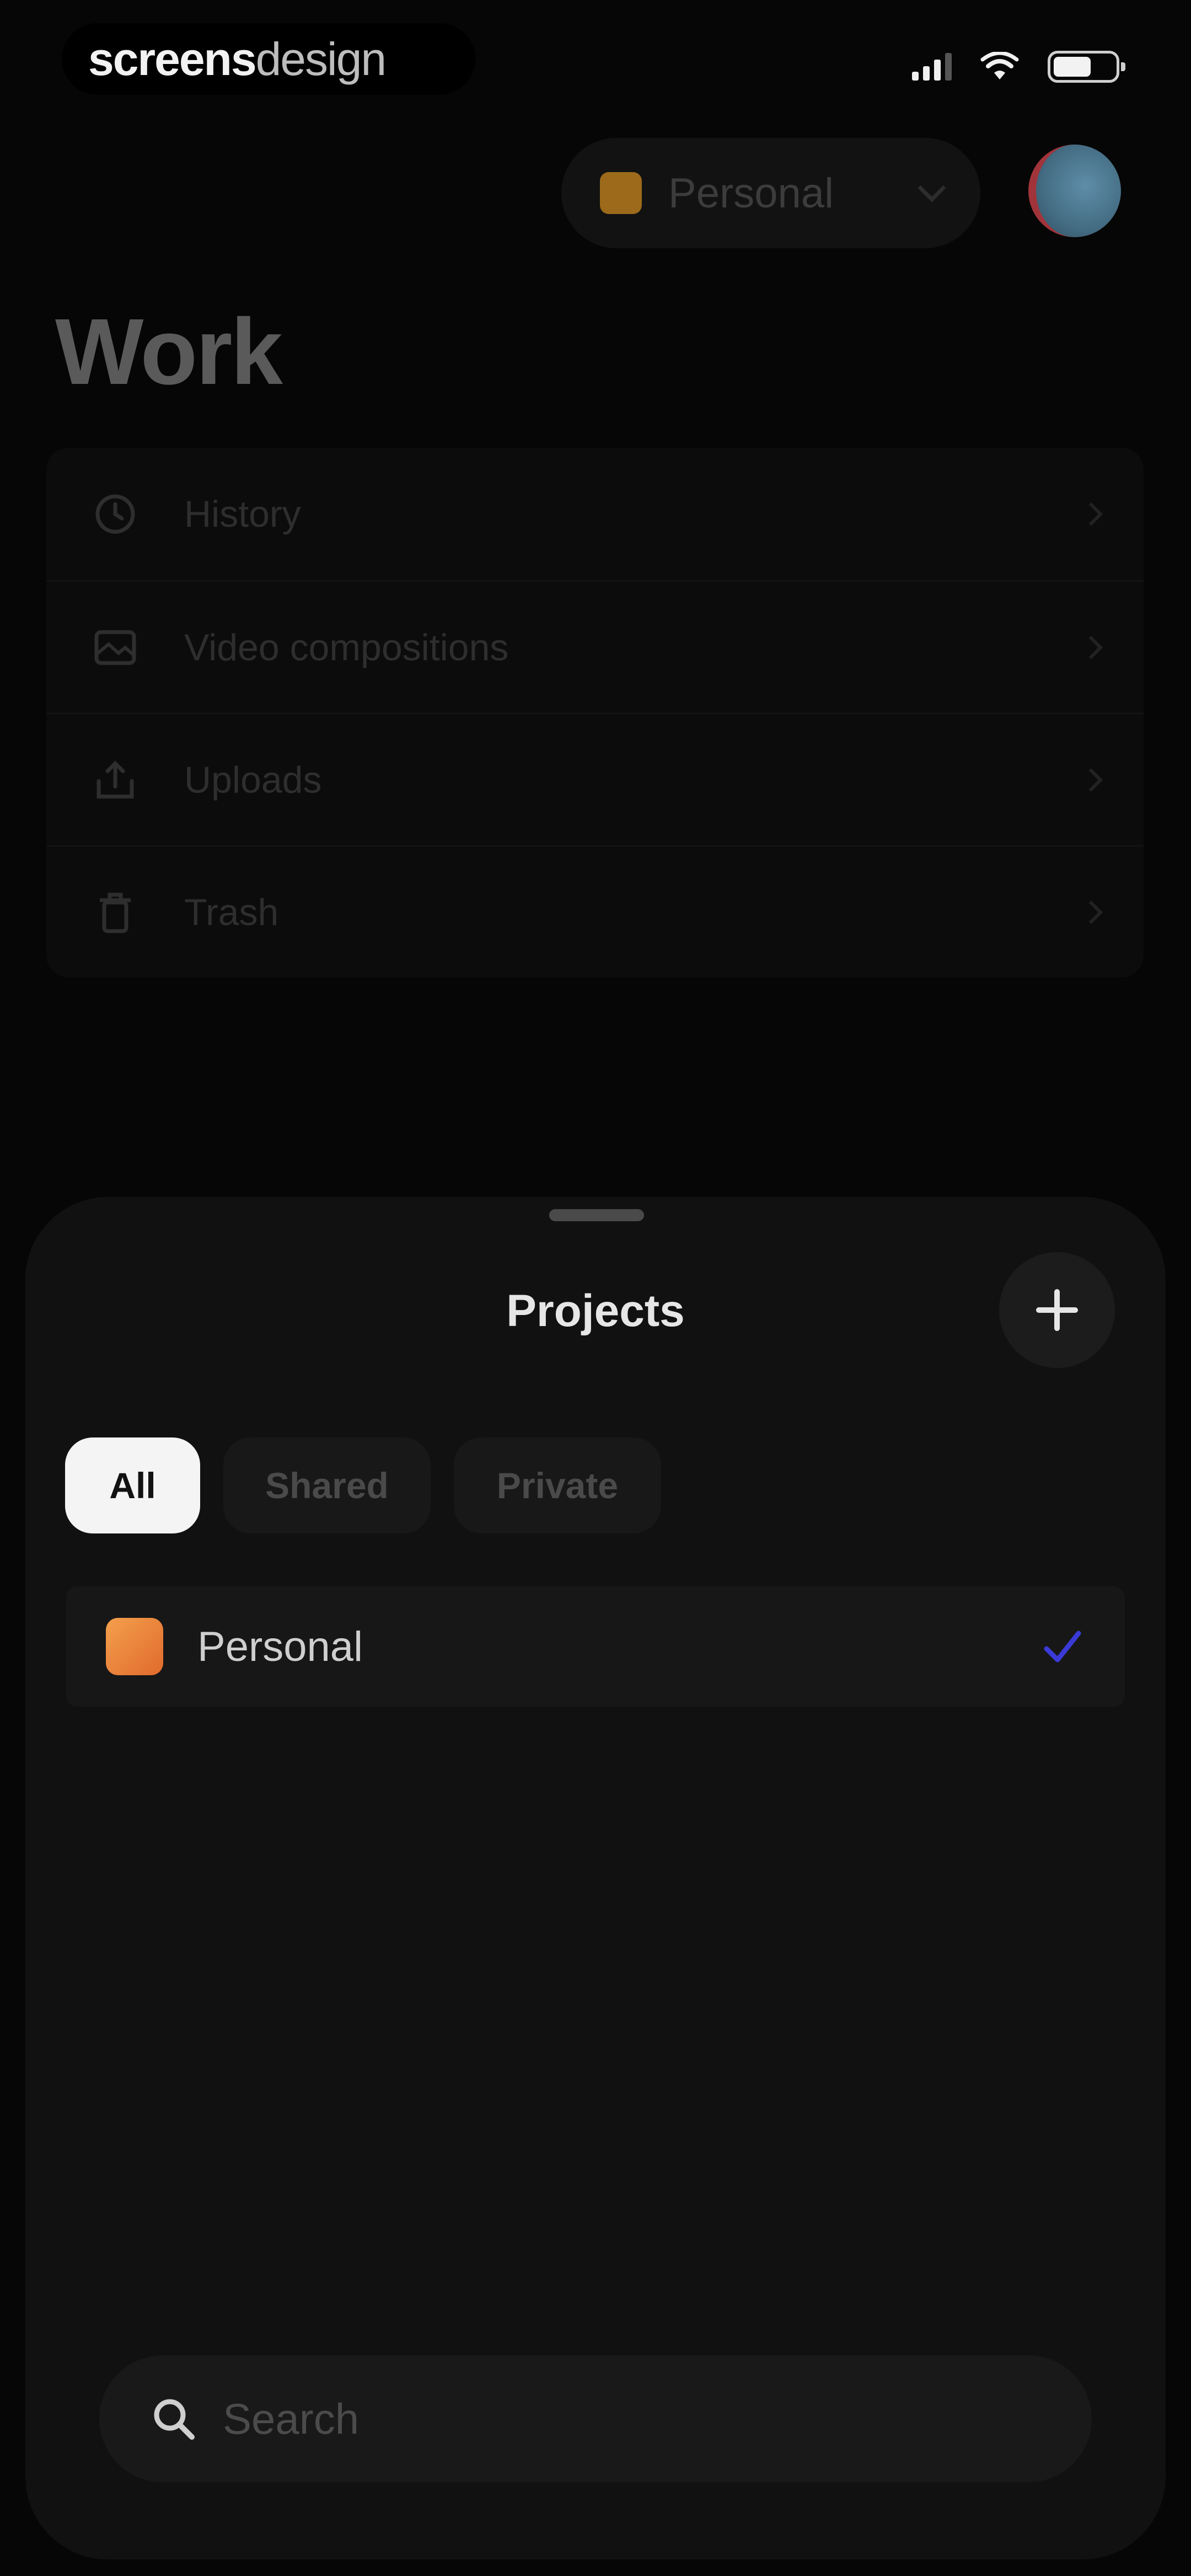 Image resolution: width=1191 pixels, height=2576 pixels. I want to click on search-field, so click(595, 2418).